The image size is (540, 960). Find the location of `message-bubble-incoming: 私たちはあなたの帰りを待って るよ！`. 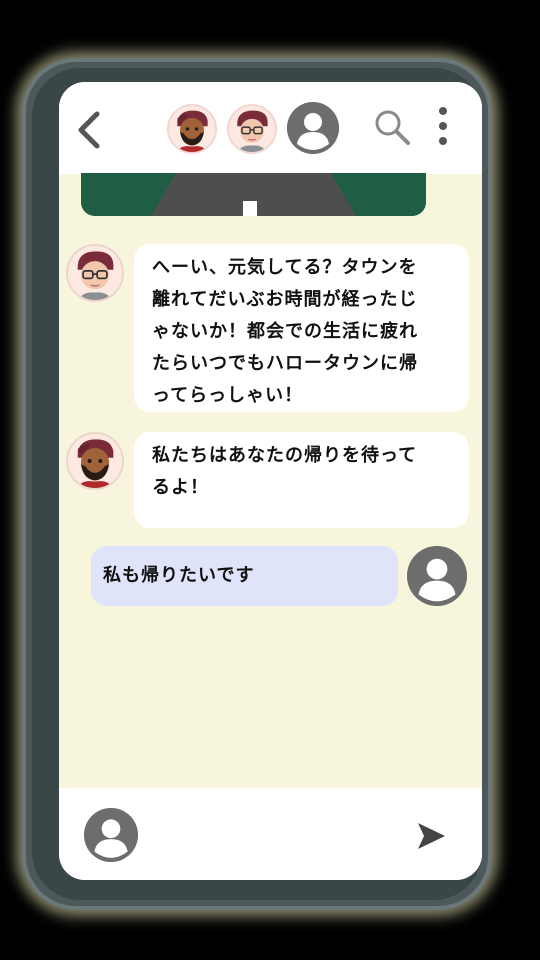

message-bubble-incoming: 私たちはあなたの帰りを待って るよ！ is located at coordinates (301, 480).